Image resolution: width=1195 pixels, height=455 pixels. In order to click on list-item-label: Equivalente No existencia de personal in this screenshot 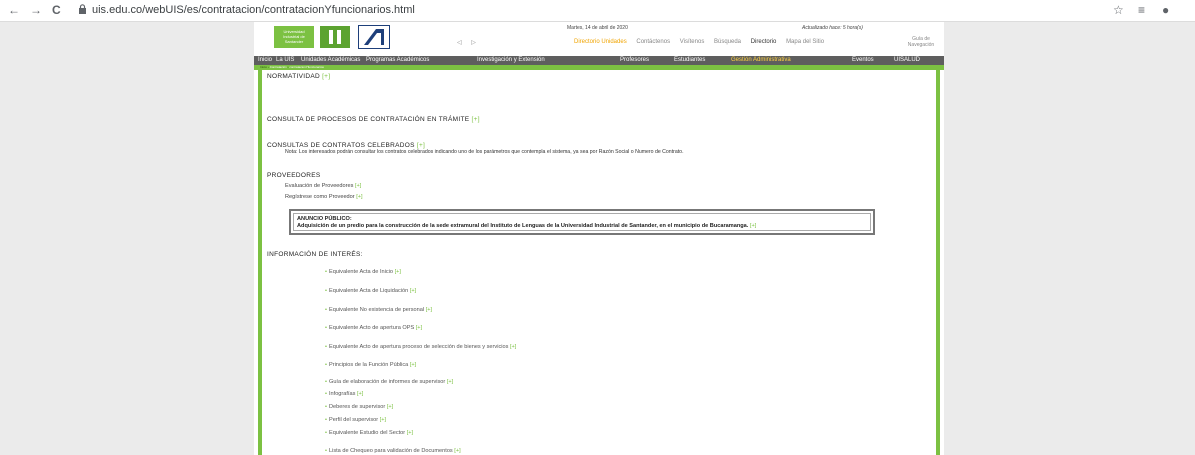, I will do `click(376, 310)`.